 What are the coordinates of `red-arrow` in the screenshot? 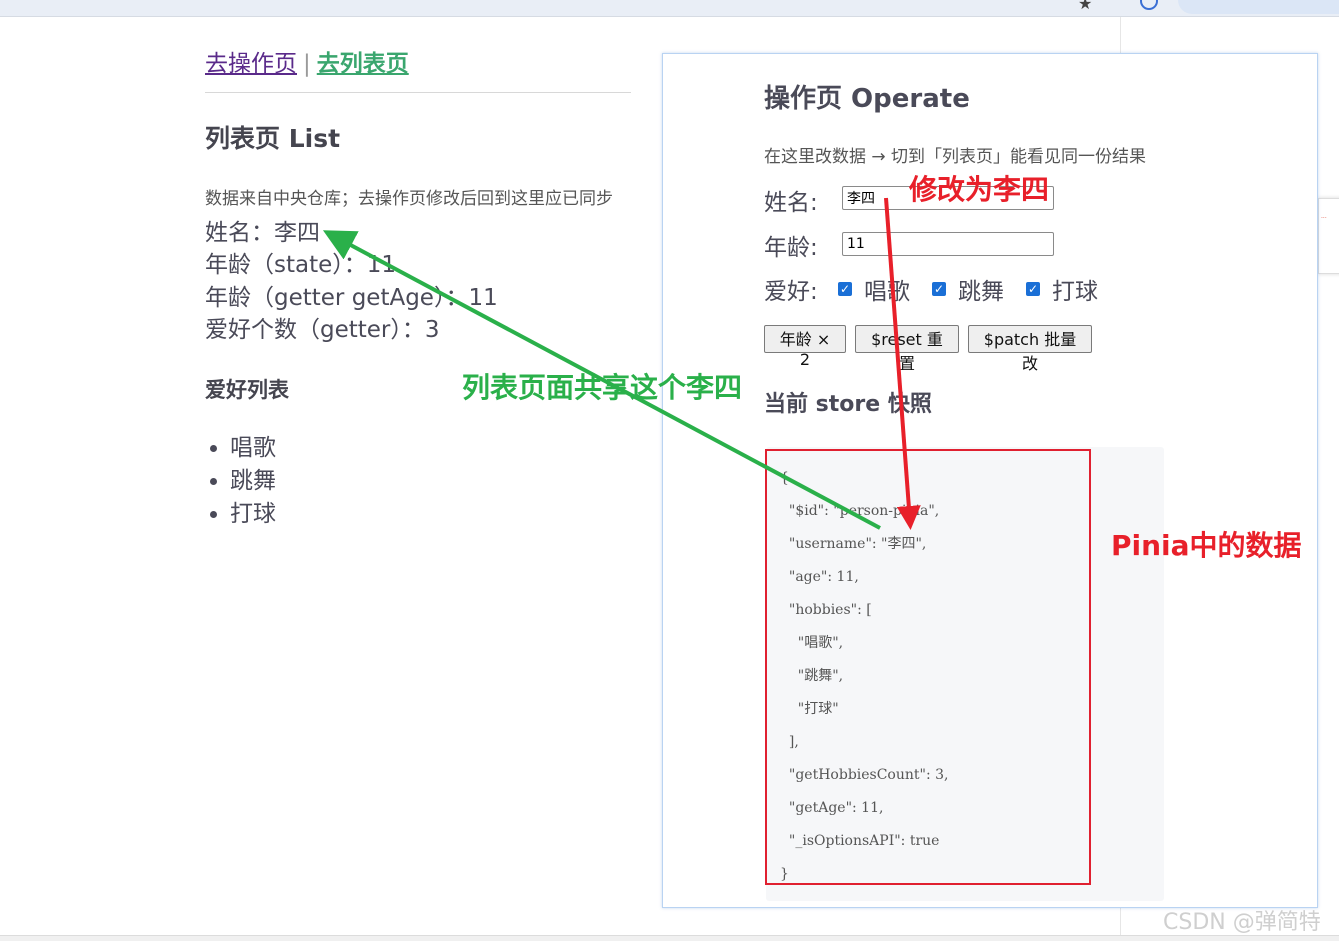 It's located at (902, 363).